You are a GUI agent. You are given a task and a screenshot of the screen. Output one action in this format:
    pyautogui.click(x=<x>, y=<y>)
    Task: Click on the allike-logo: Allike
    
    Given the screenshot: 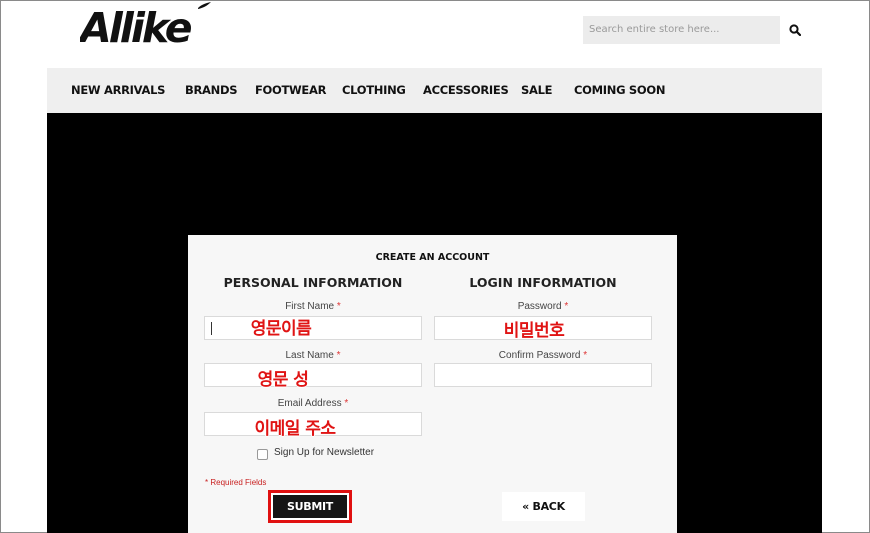 What is the action you would take?
    pyautogui.click(x=146, y=23)
    